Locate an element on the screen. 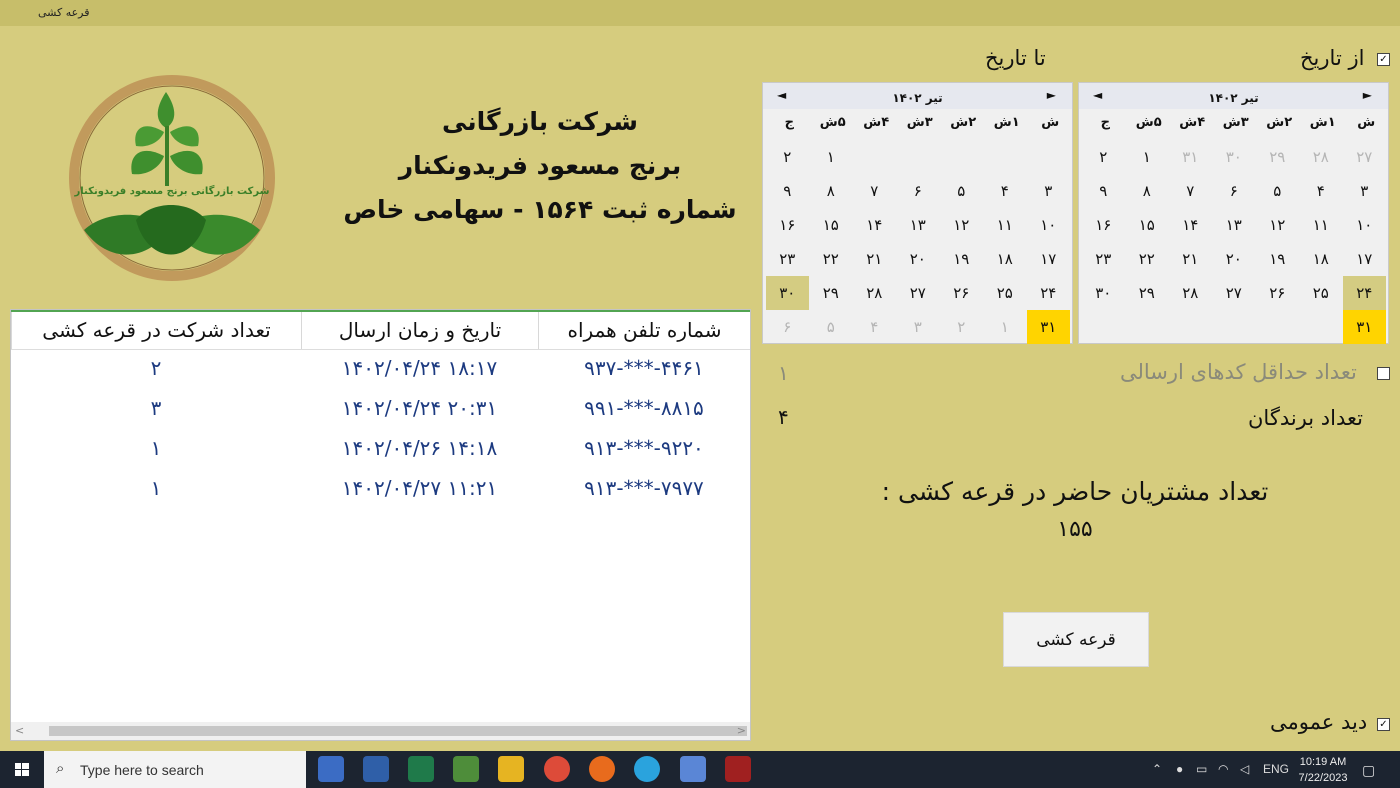 The height and width of the screenshot is (788, 1400). table-row: ۹۱۳-***-۷۹۷۷ ۱۴۰۲/۰۴/۲۷ ۱۱:۲۱ ۱ is located at coordinates (380, 488).